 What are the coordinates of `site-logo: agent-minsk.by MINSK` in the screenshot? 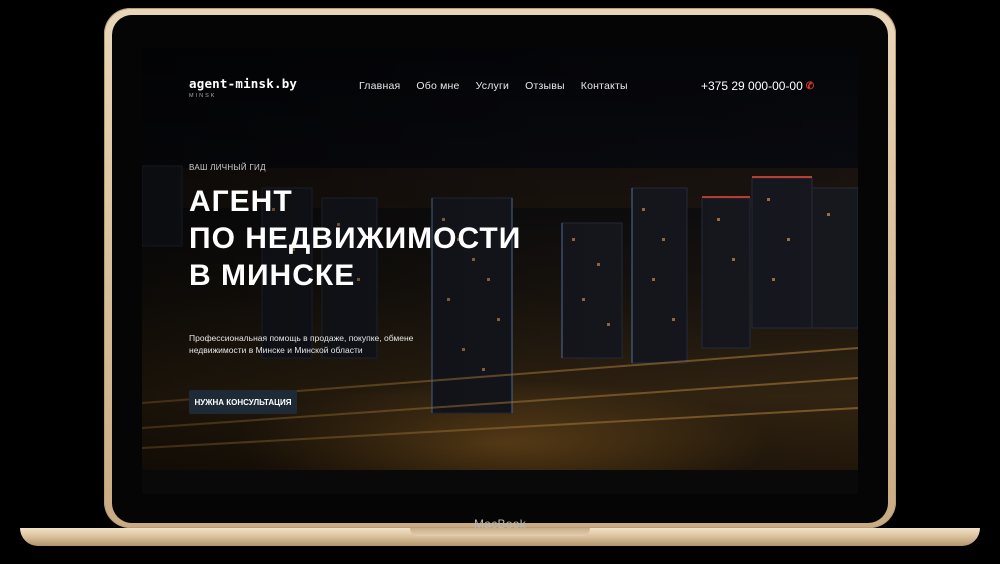 It's located at (243, 87).